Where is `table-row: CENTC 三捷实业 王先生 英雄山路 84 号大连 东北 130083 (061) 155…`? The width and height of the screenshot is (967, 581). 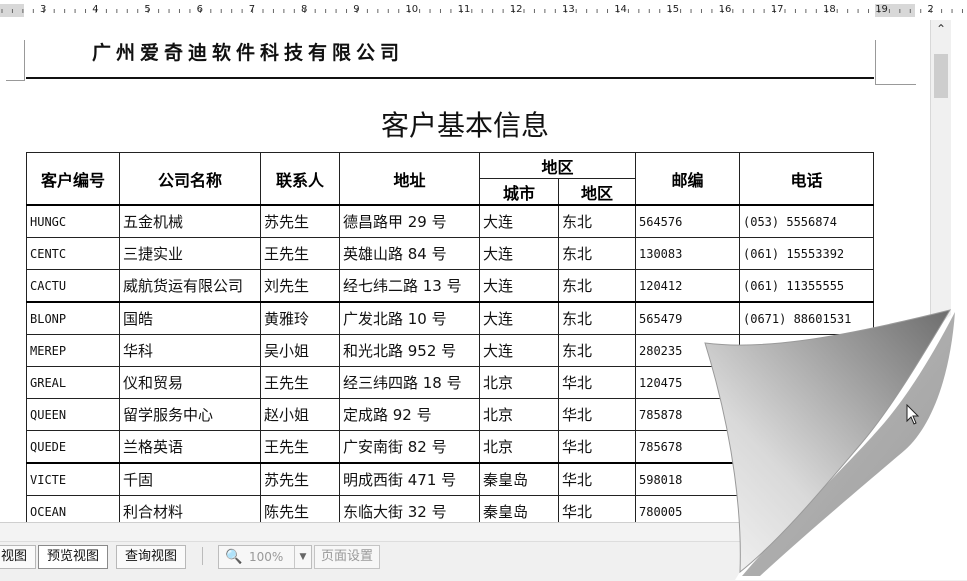 table-row: CENTC 三捷实业 王先生 英雄山路 84 号大连 东北 130083 (061) 155… is located at coordinates (450, 253).